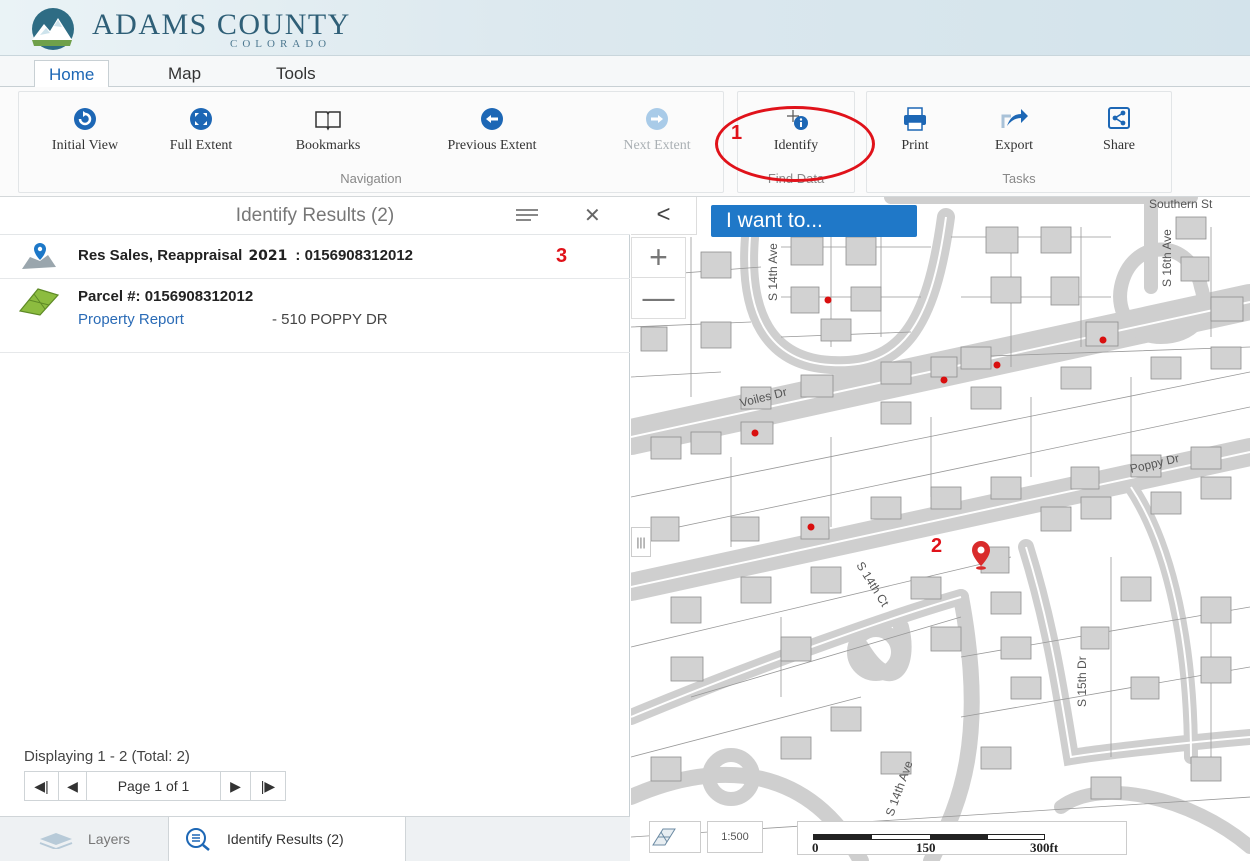 Image resolution: width=1250 pixels, height=861 pixels. I want to click on previous-extent-button: Previous Extent, so click(492, 130).